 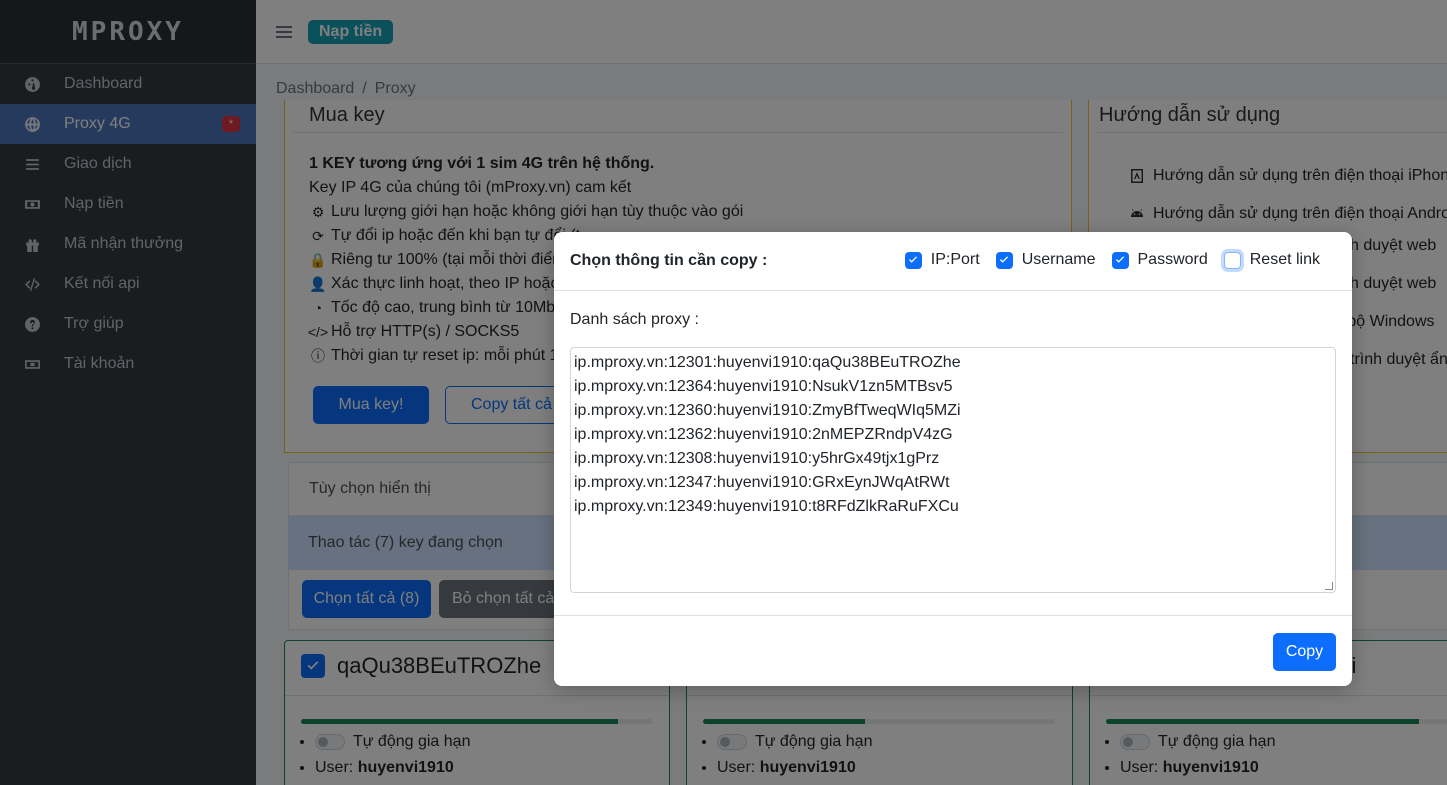 What do you see at coordinates (1058, 259) in the screenshot?
I see `checkbox-label: Username` at bounding box center [1058, 259].